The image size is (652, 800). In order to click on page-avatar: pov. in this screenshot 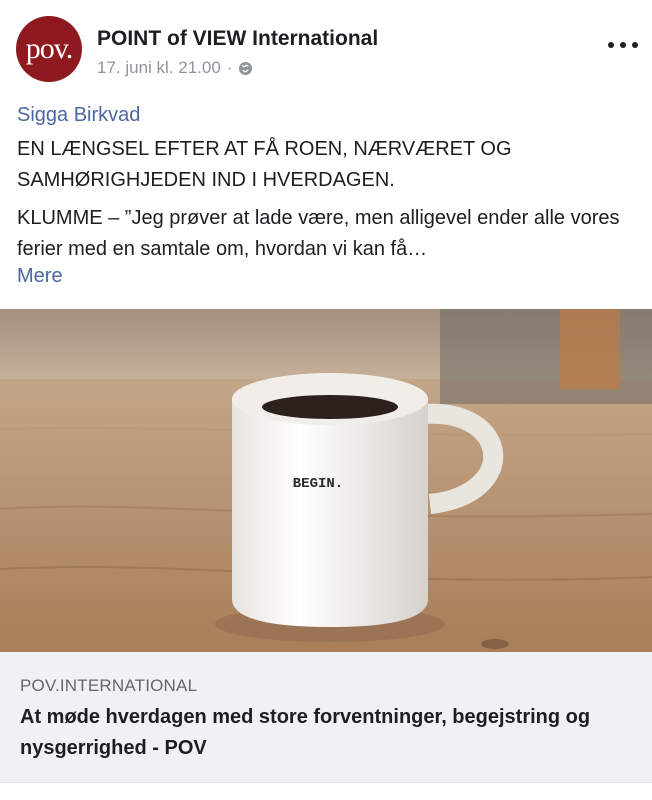, I will do `click(49, 49)`.